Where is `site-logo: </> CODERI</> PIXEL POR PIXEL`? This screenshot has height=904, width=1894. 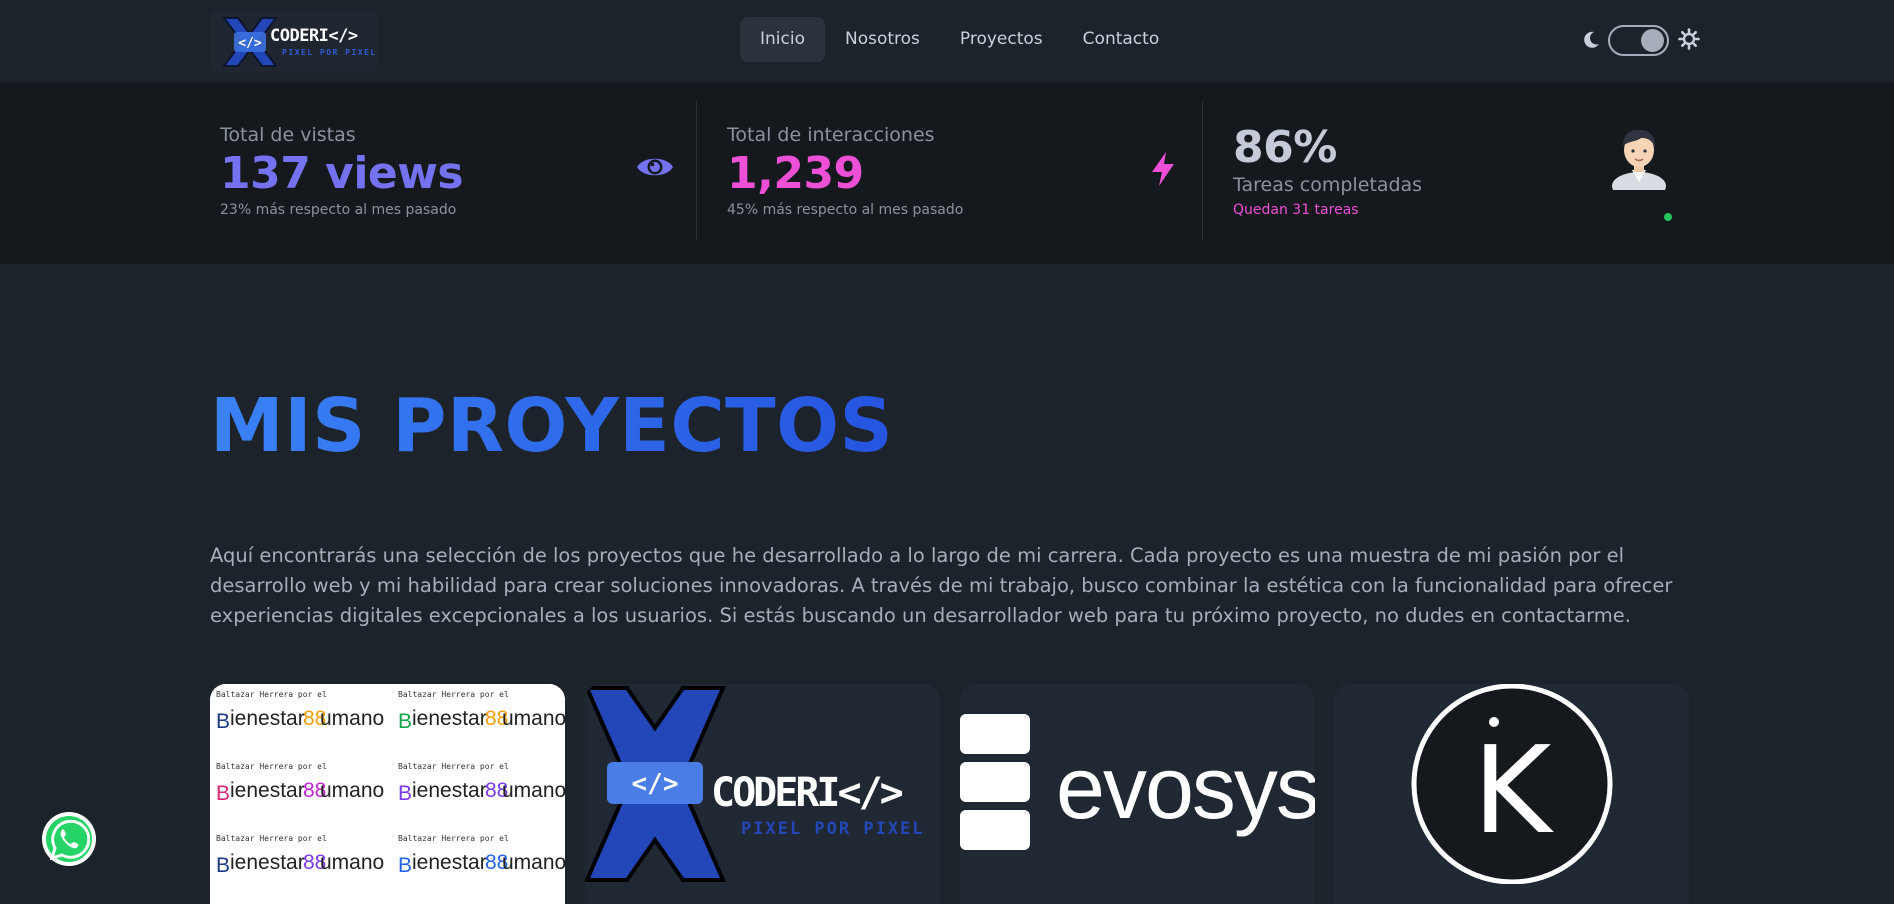 site-logo: </> CODERI</> PIXEL POR PIXEL is located at coordinates (294, 41).